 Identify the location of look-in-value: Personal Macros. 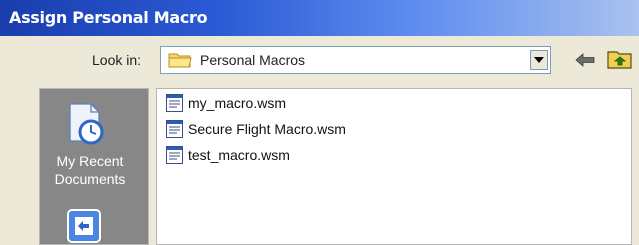
(253, 60).